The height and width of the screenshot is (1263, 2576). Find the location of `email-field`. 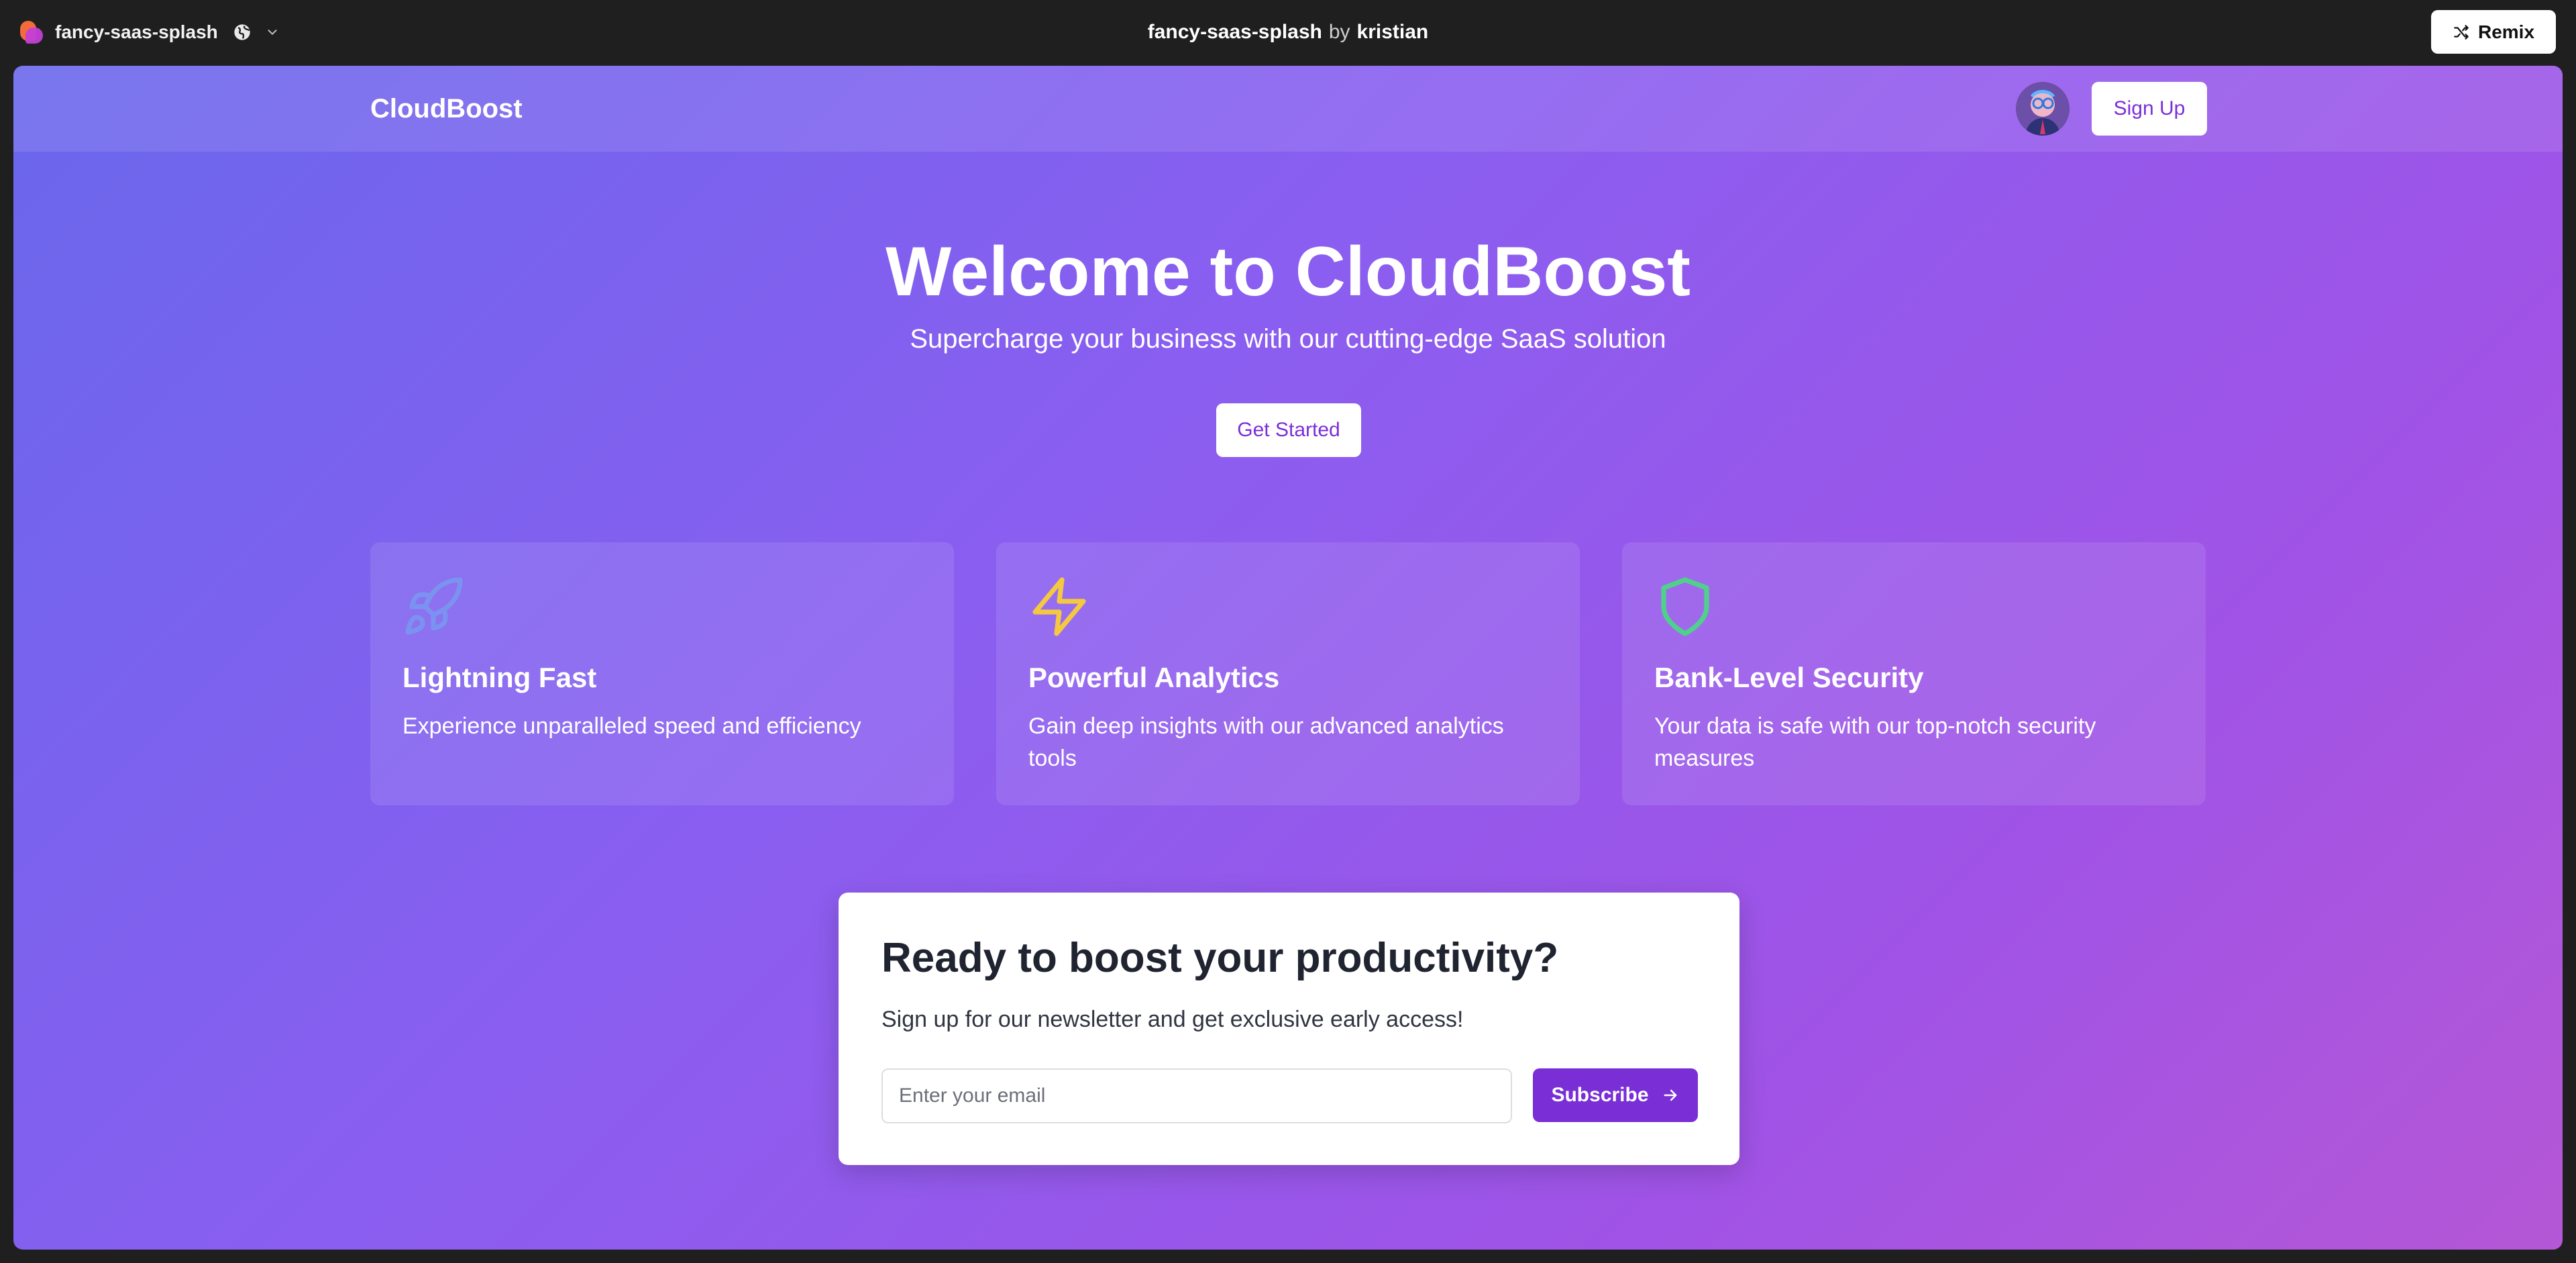

email-field is located at coordinates (1196, 1095).